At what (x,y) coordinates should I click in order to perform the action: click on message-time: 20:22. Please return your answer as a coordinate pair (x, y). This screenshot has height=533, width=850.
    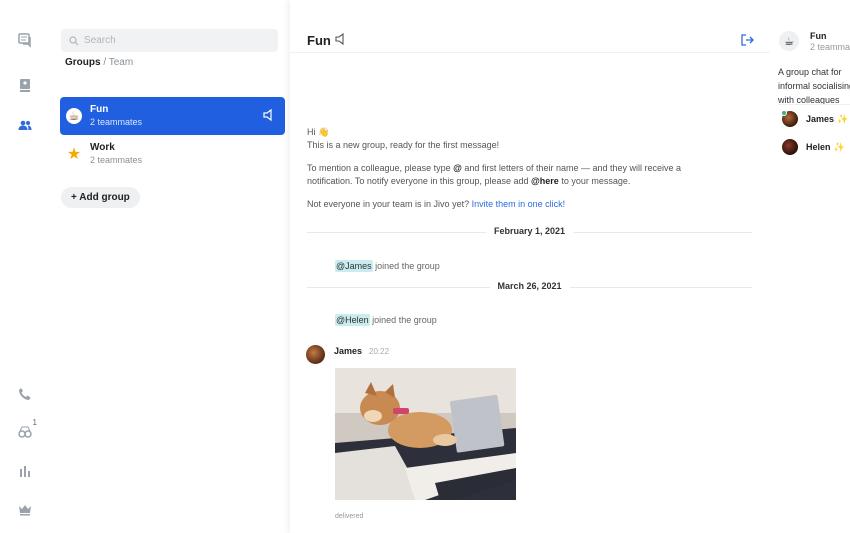
    Looking at the image, I should click on (379, 351).